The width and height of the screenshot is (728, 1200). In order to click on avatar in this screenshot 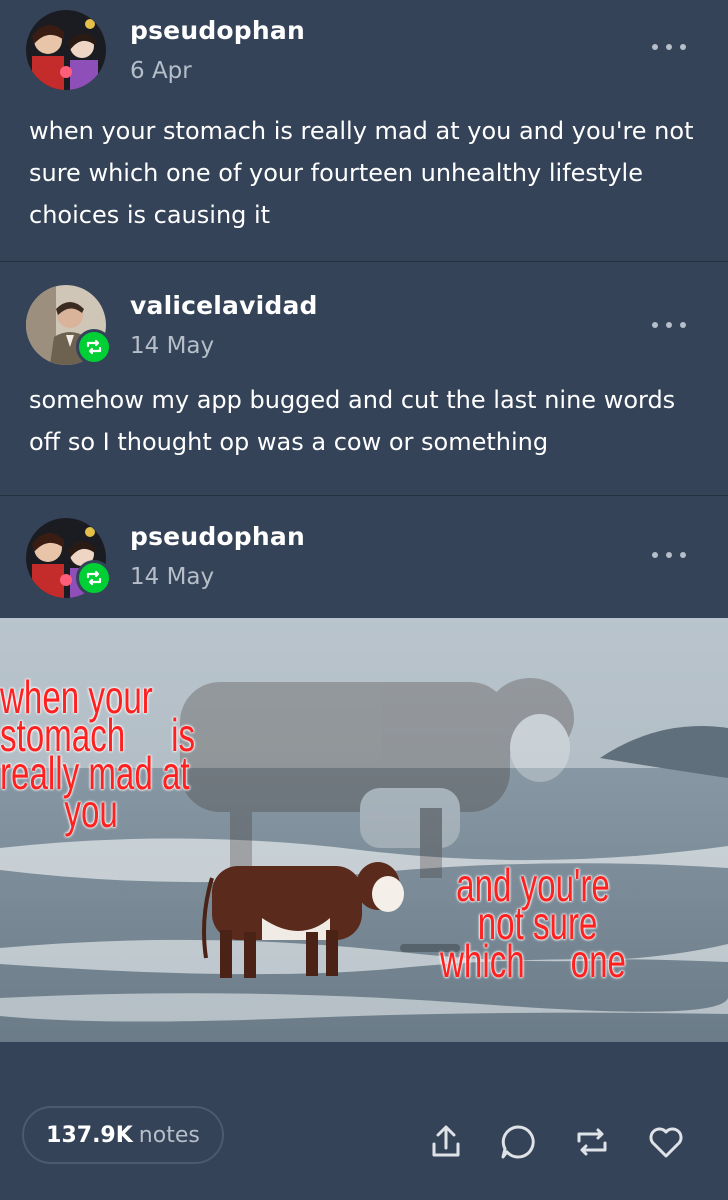, I will do `click(66, 50)`.